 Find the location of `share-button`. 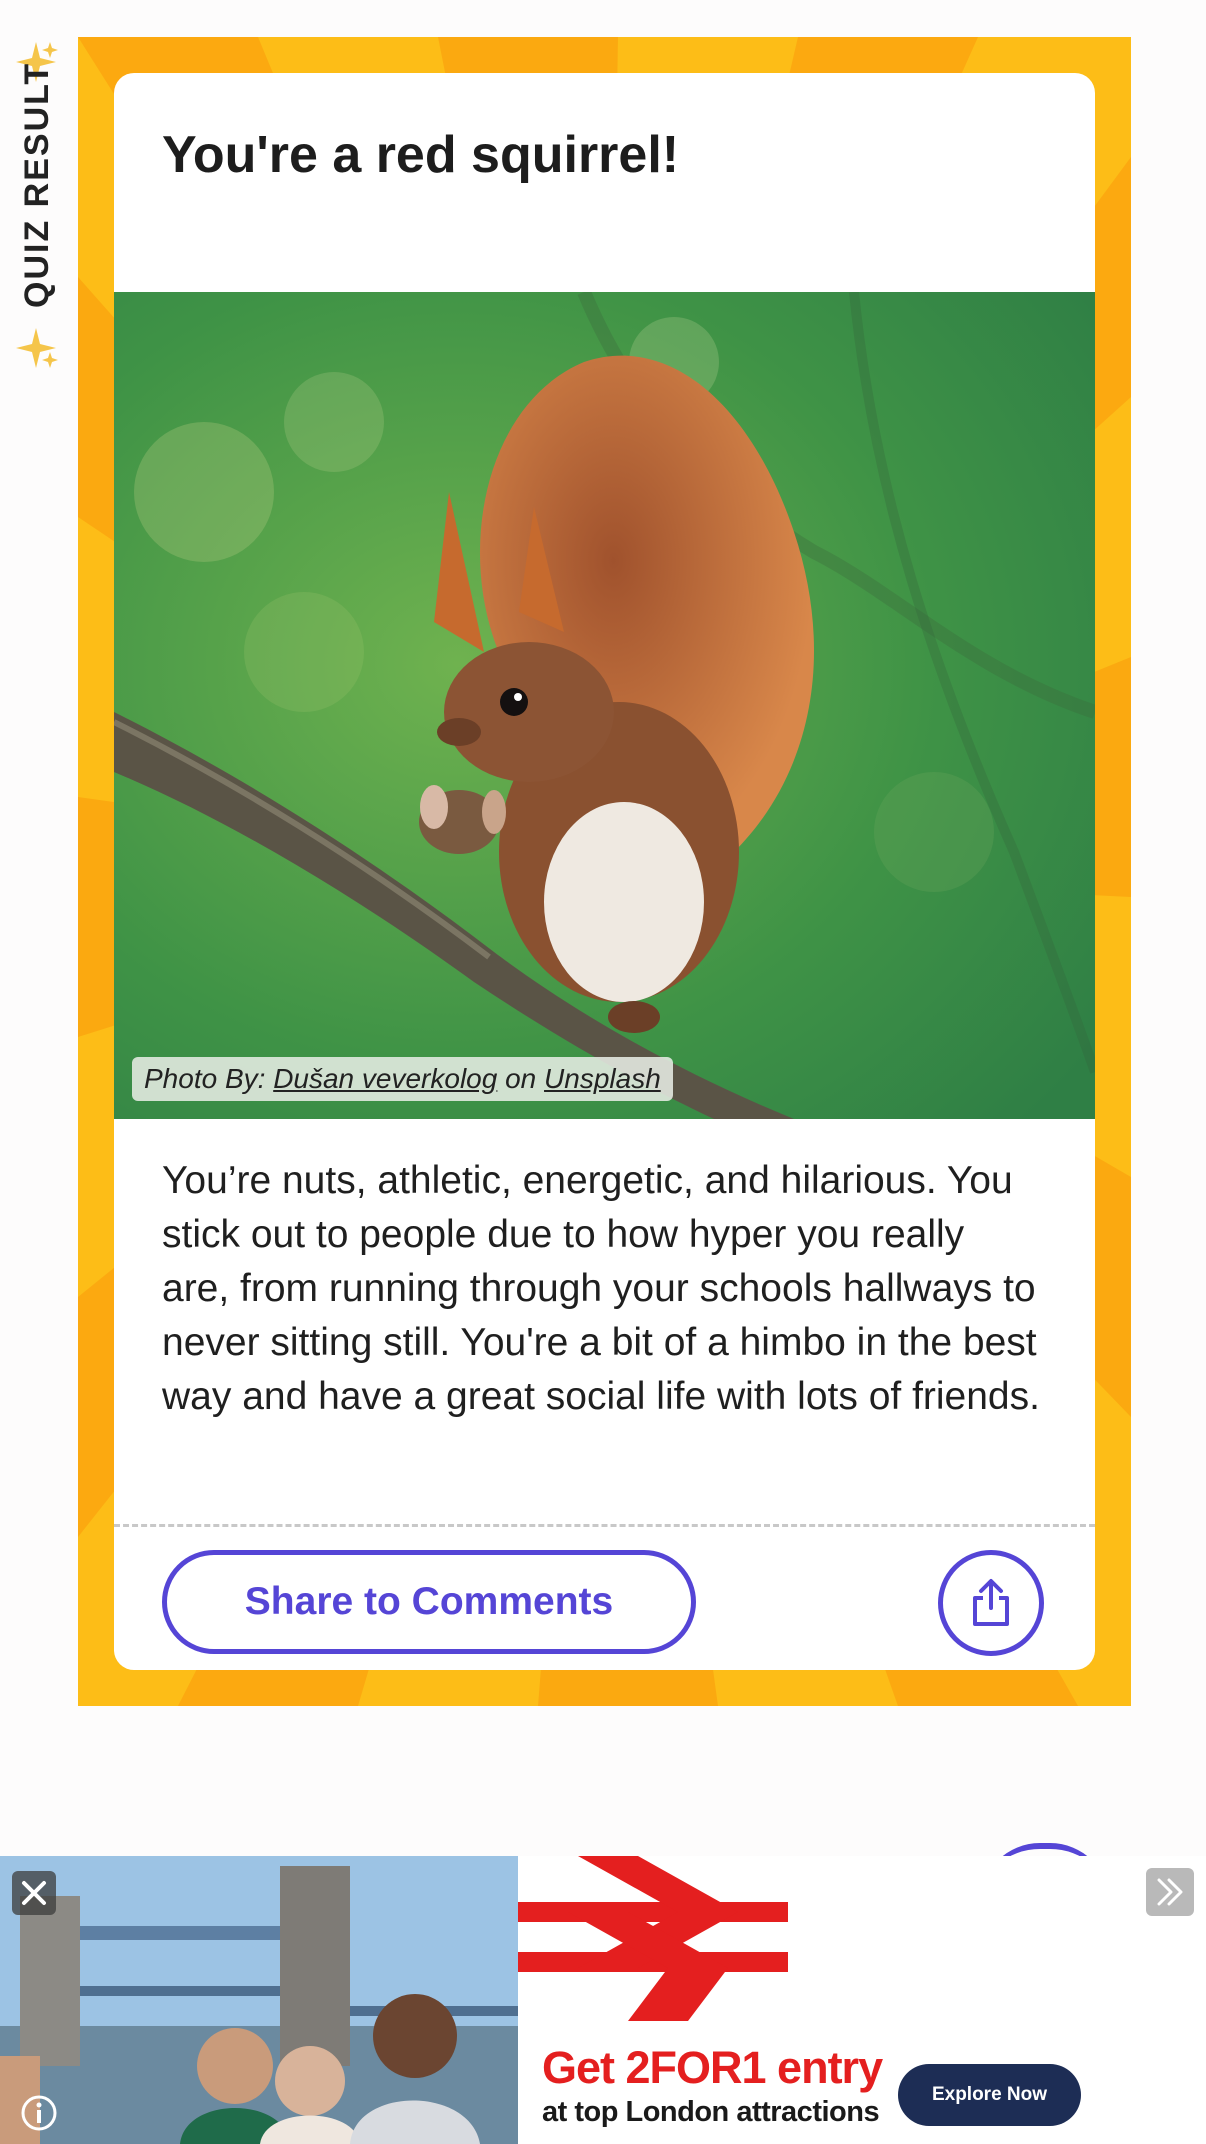

share-button is located at coordinates (991, 1603).